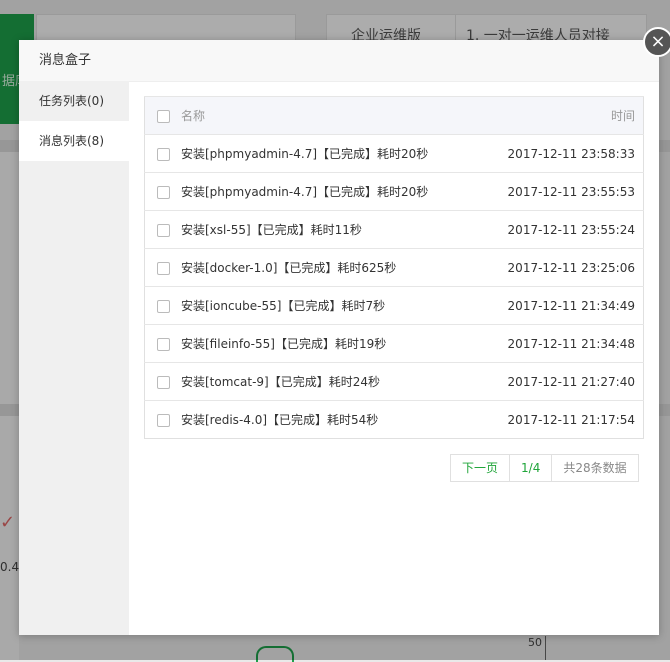 The image size is (670, 662). What do you see at coordinates (330, 115) in the screenshot?
I see `column-header-name: 名称` at bounding box center [330, 115].